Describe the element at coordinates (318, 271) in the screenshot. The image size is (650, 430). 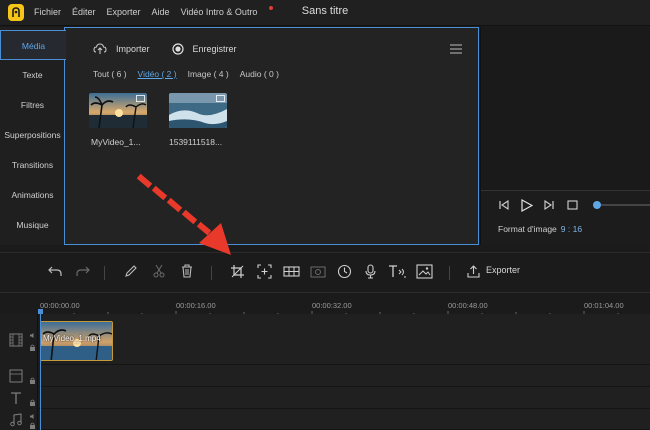
I see `freeze-frame-icon` at that location.